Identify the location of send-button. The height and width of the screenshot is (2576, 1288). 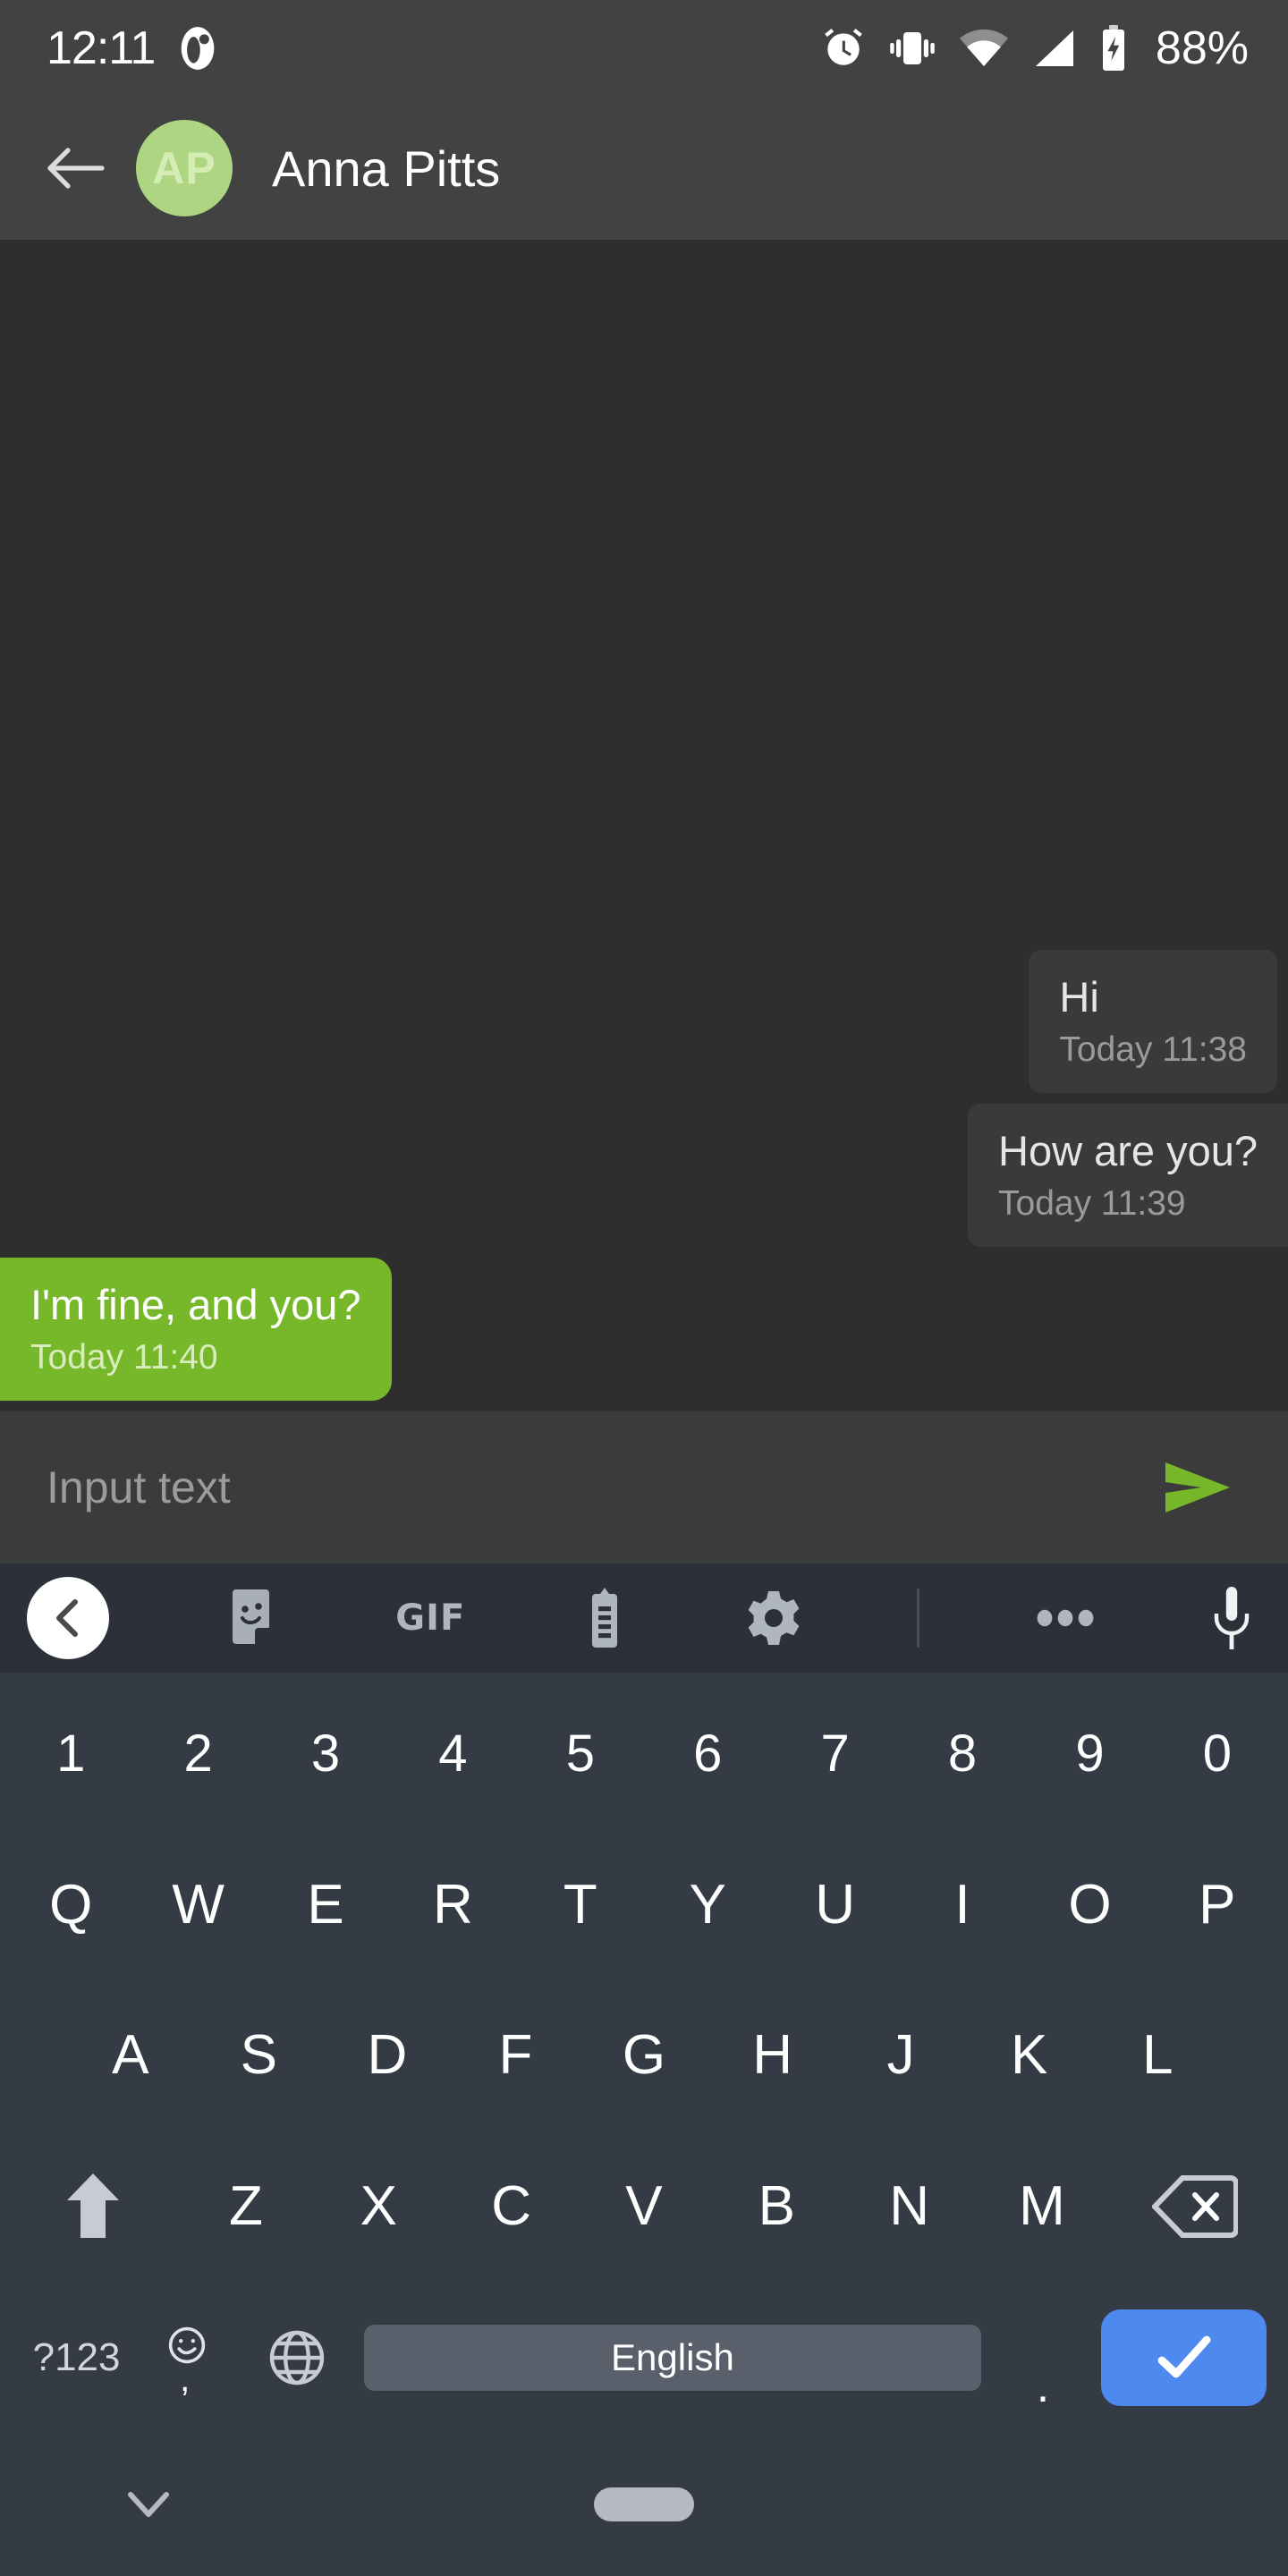
(1197, 1487).